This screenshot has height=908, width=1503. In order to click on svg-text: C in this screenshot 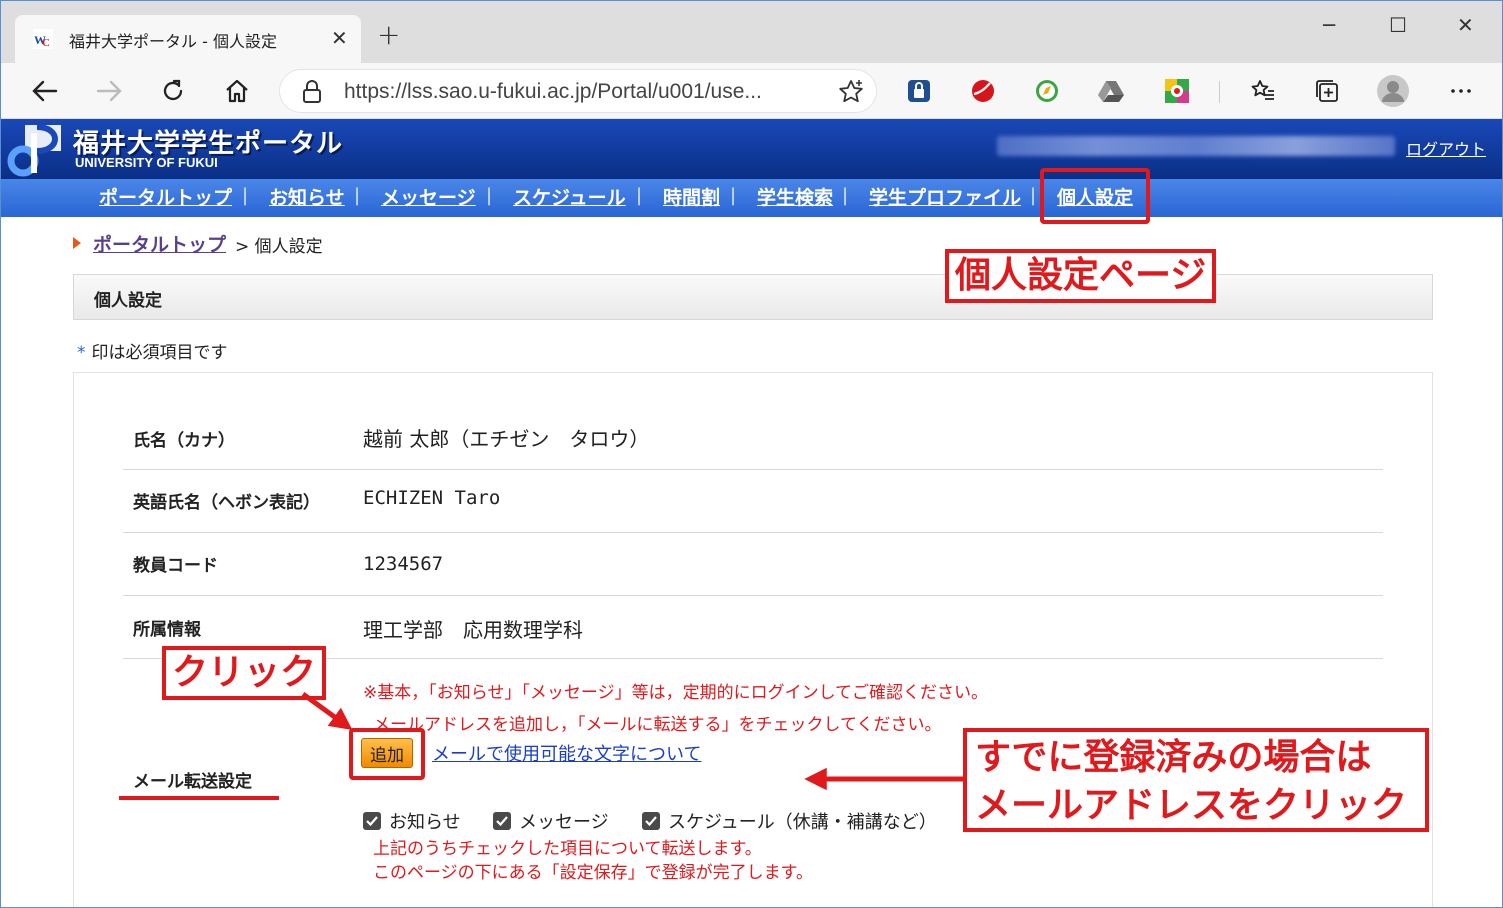, I will do `click(46, 43)`.